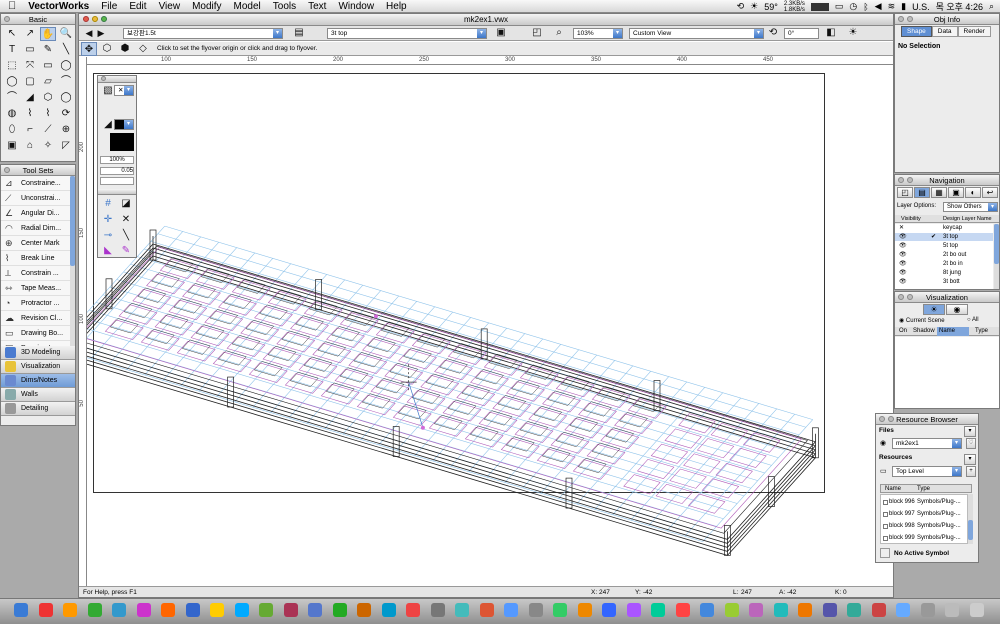 The image size is (1000, 624). Describe the element at coordinates (973, 192) in the screenshot. I see `tab-refs-icon: ◐` at that location.